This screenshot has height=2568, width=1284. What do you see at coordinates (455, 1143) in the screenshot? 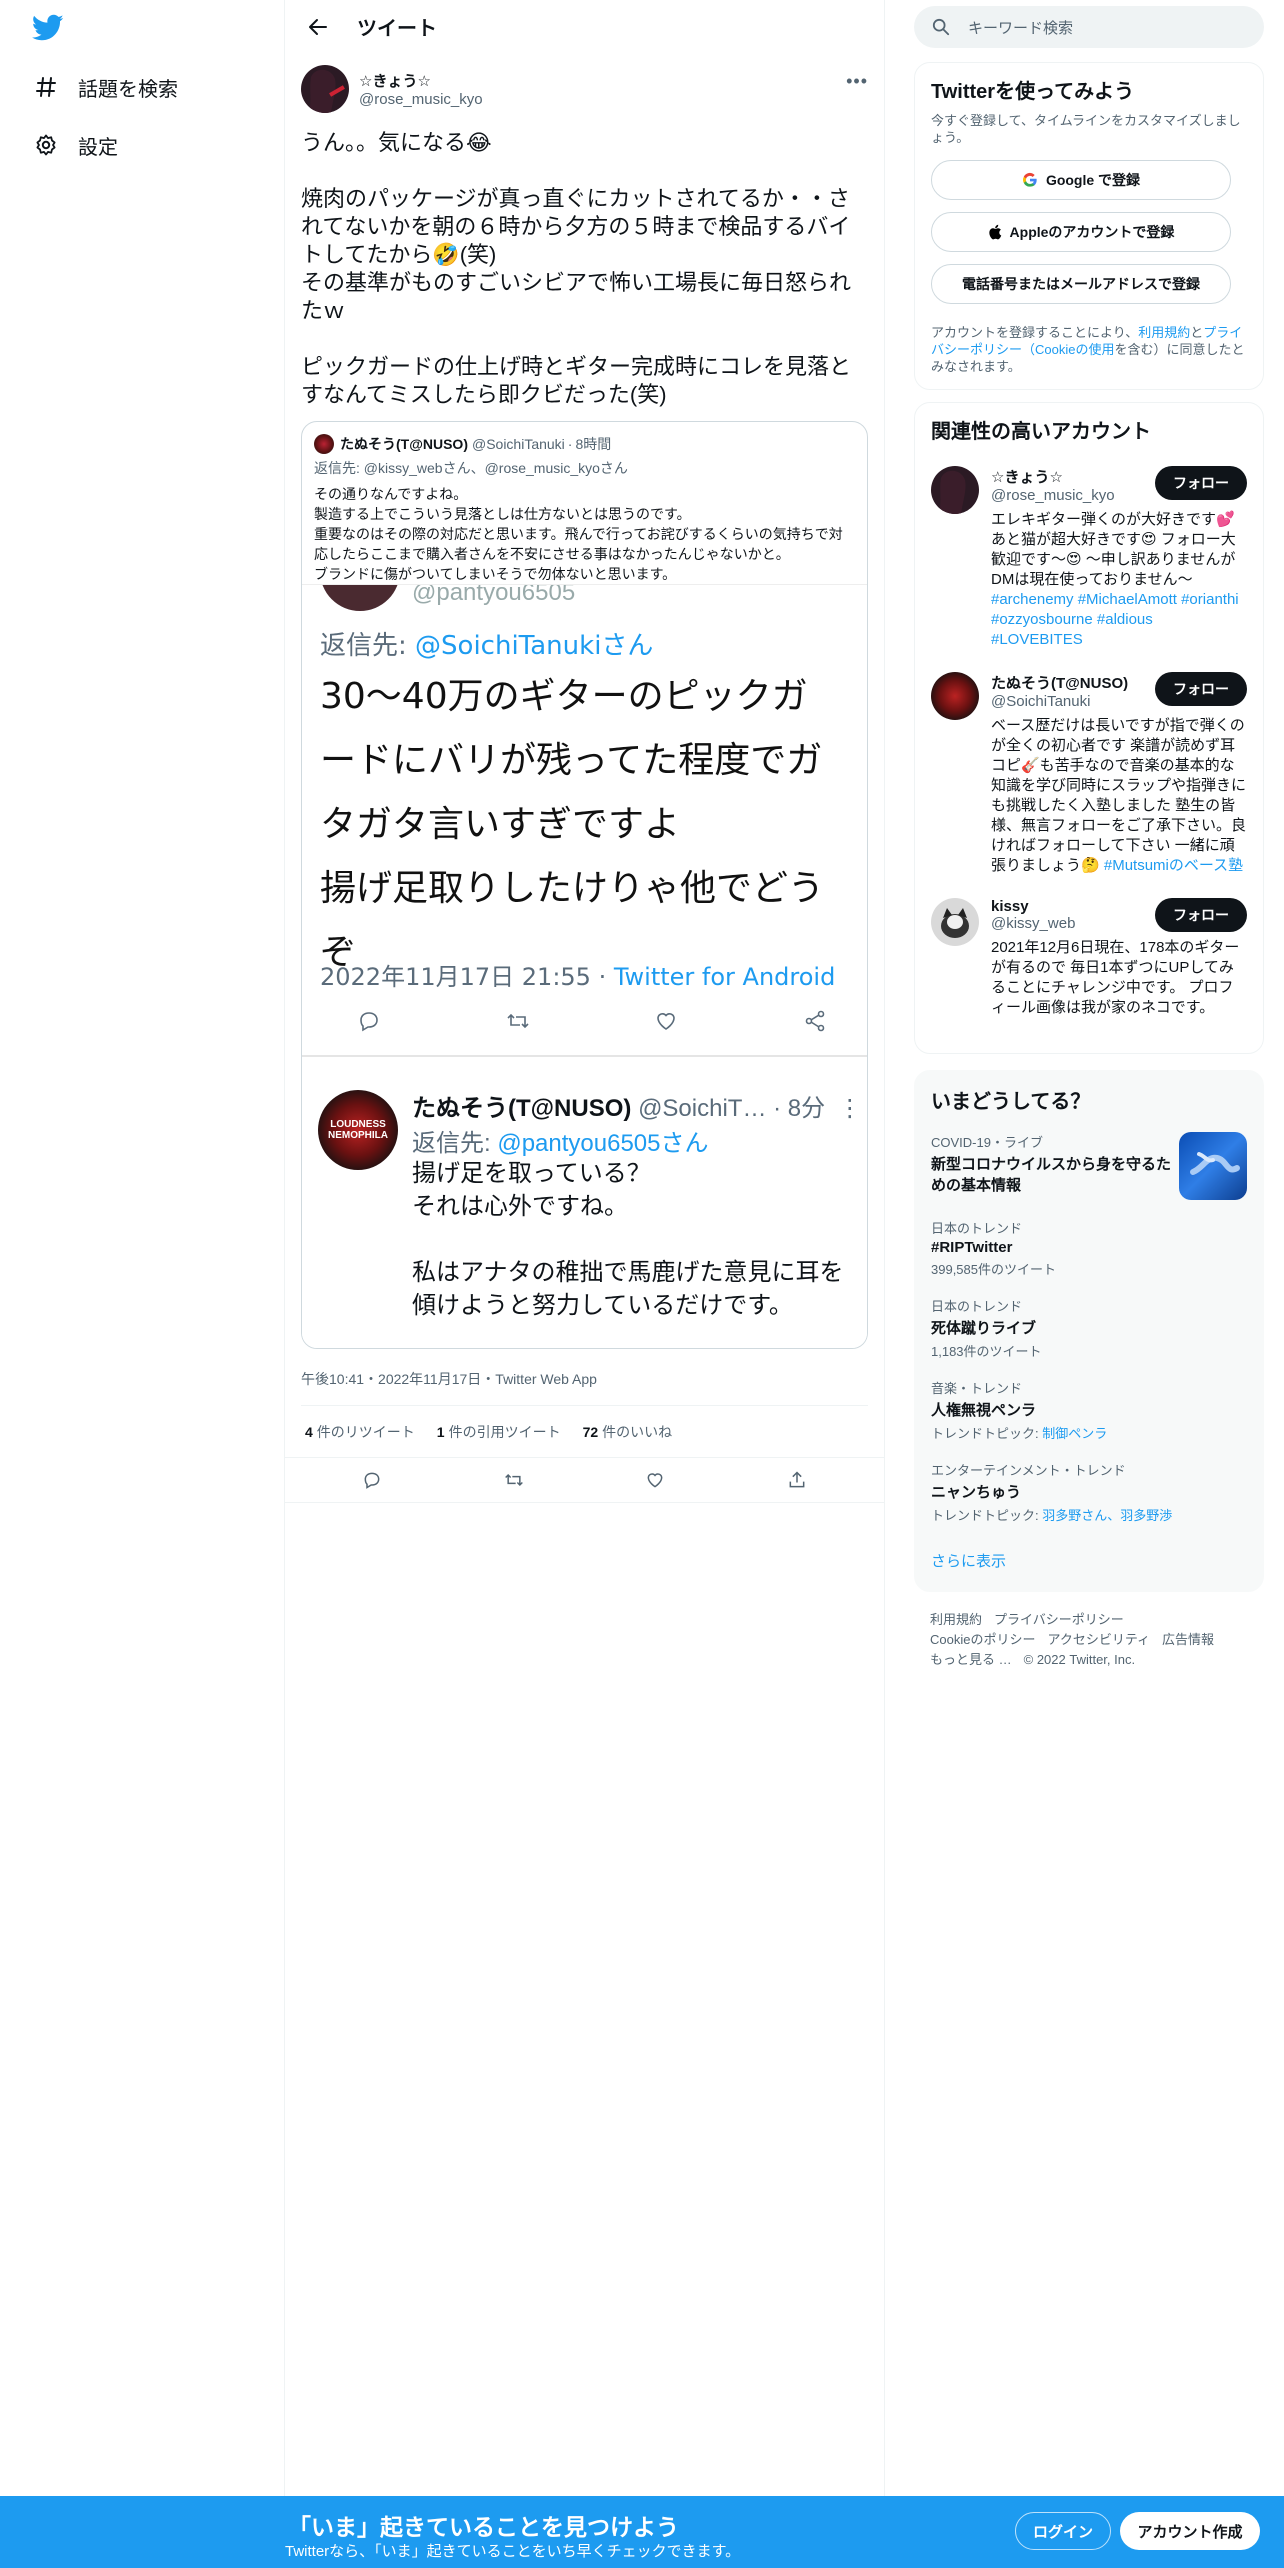
I see `reply-prefix: 返信先:` at bounding box center [455, 1143].